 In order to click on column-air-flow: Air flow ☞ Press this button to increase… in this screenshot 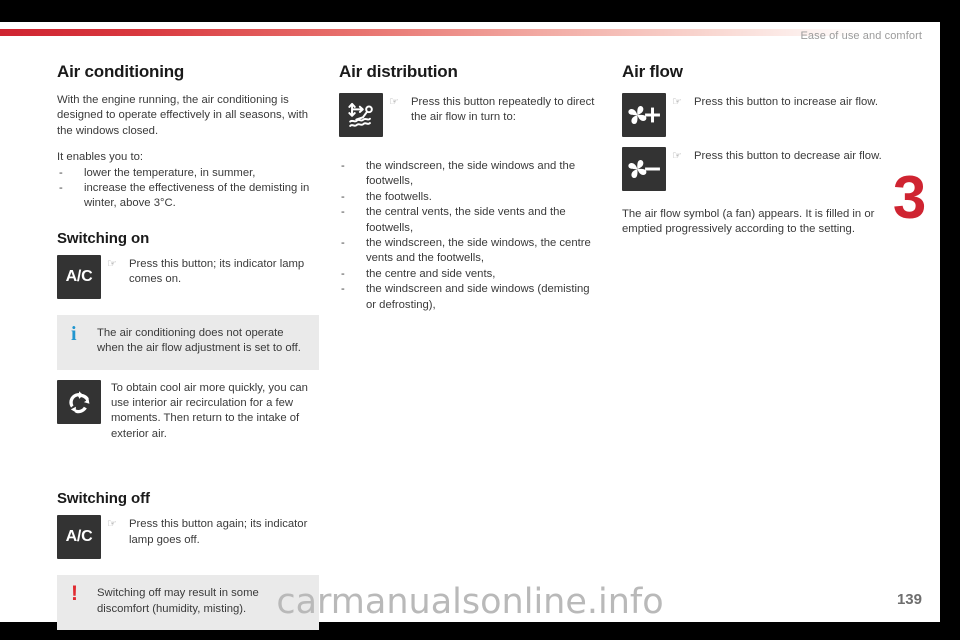, I will do `click(753, 155)`.